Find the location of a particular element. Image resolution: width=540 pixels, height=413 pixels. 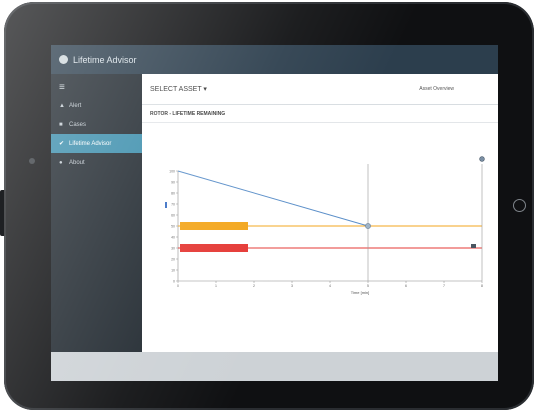

x-tick-label: 4 is located at coordinates (330, 286).